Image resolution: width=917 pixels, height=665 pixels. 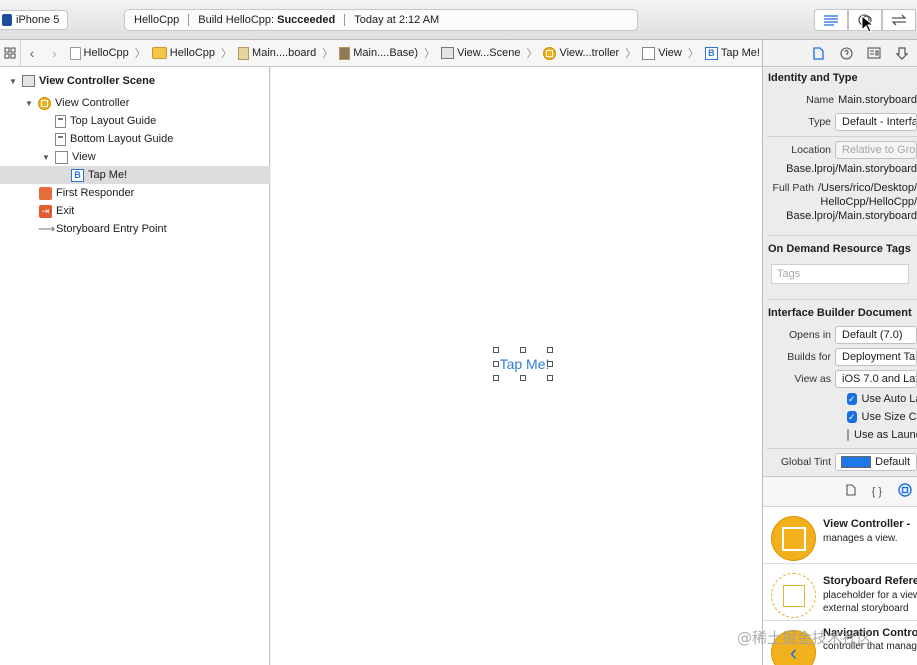 I want to click on identity-inspector-tab, so click(x=874, y=53).